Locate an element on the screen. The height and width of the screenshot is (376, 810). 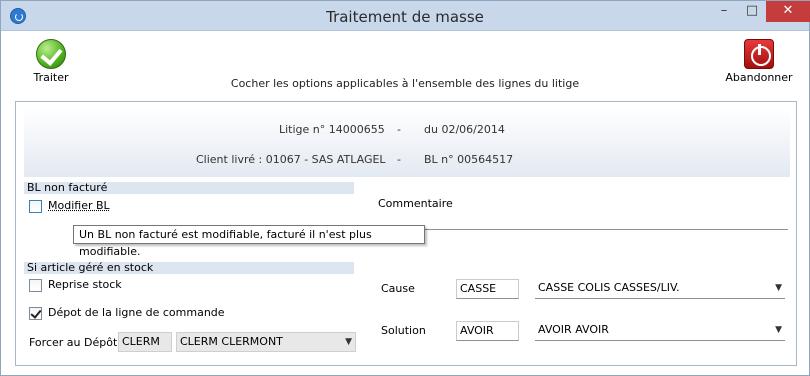
solution-select: AVOIR AVOIR ▼ is located at coordinates (660, 331).